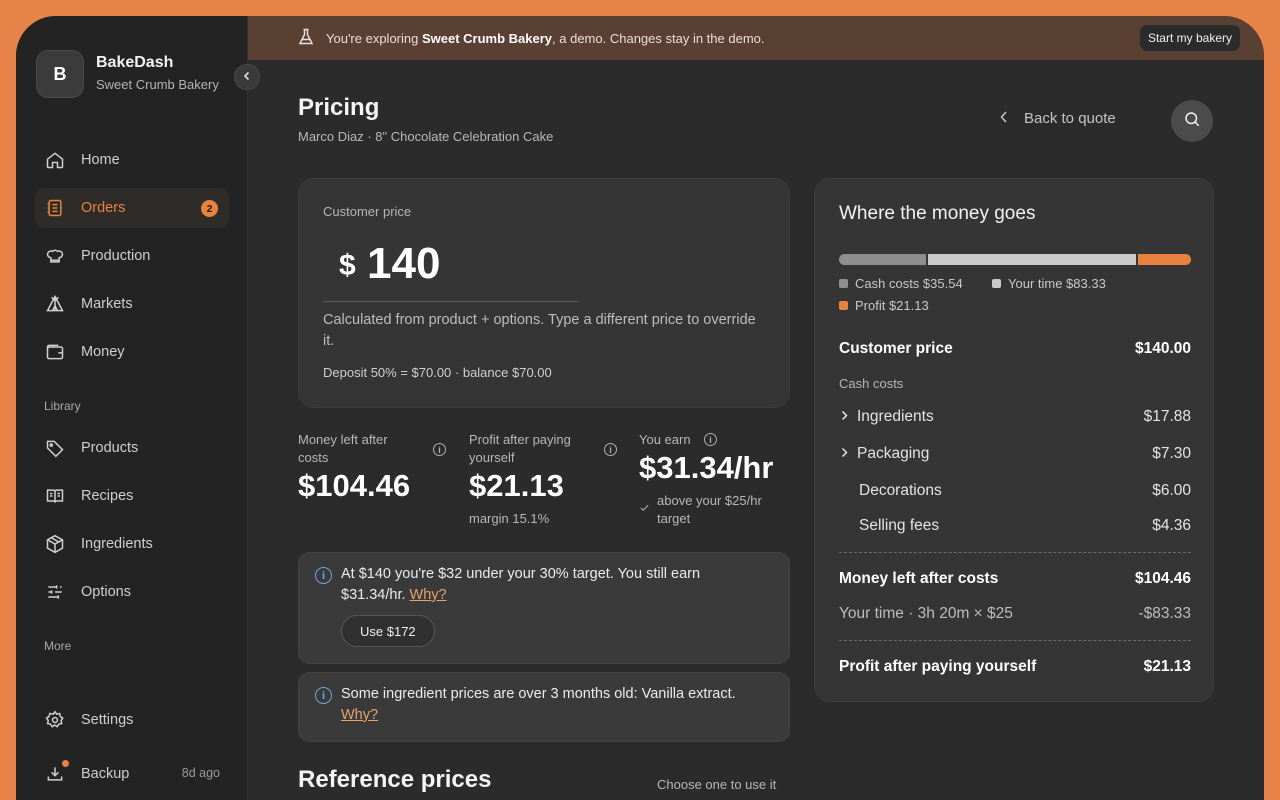 The image size is (1280, 800). Describe the element at coordinates (1025, 525) in the screenshot. I see `row-selling-fees: Selling fees $4.36` at that location.